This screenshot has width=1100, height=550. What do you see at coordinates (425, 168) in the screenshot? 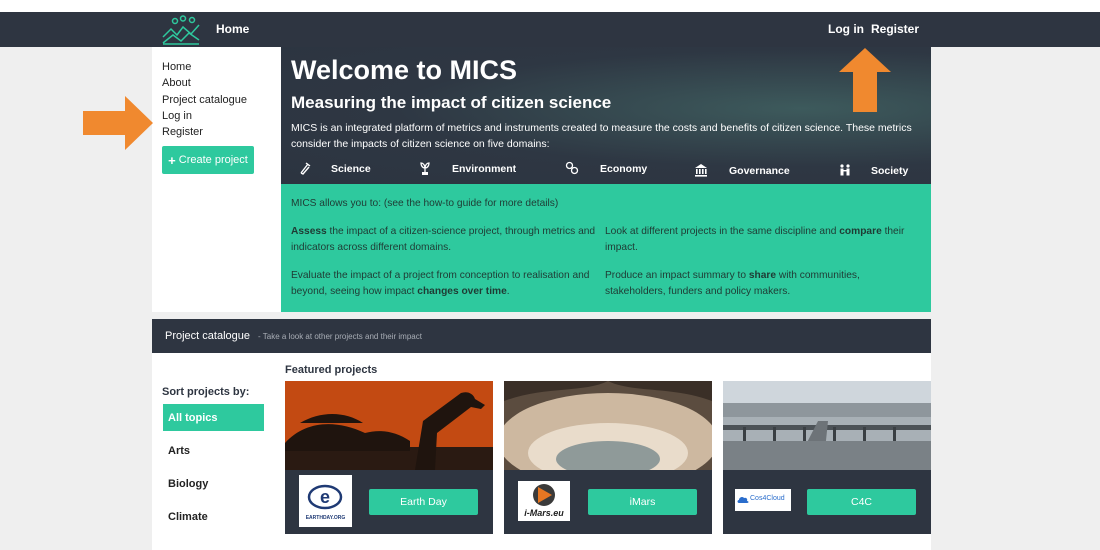
I see `plant-icon` at bounding box center [425, 168].